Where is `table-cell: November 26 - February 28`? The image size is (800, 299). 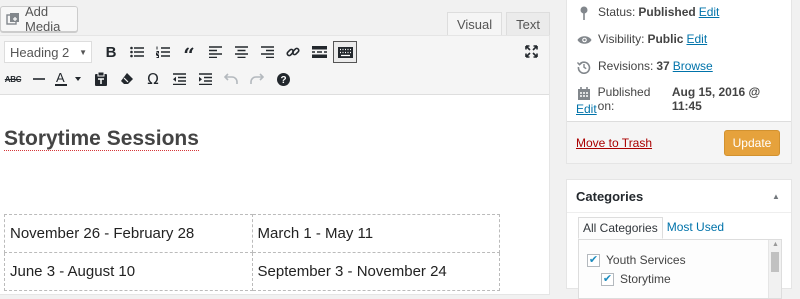
table-cell: November 26 - February 28 is located at coordinates (128, 233).